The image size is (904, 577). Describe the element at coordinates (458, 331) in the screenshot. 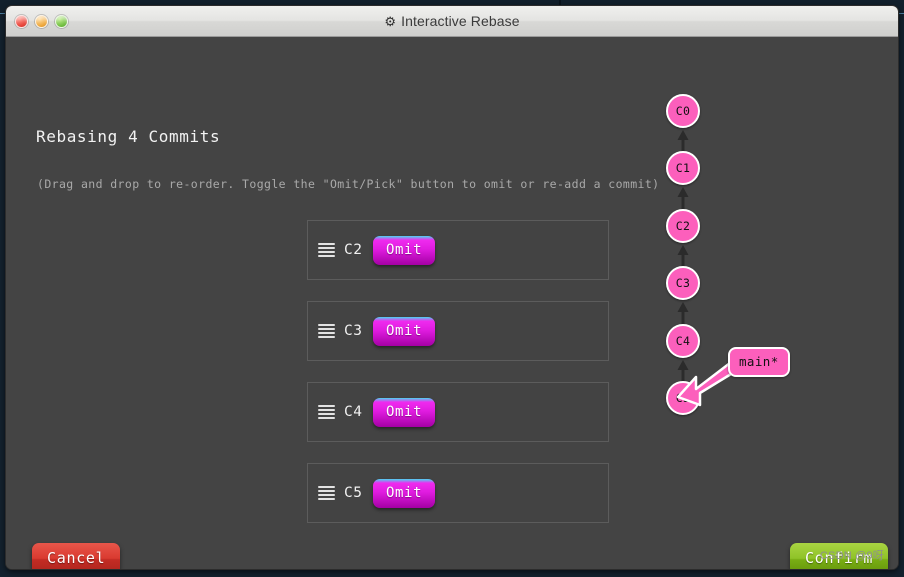

I see `commit-row: C3 Omit` at that location.